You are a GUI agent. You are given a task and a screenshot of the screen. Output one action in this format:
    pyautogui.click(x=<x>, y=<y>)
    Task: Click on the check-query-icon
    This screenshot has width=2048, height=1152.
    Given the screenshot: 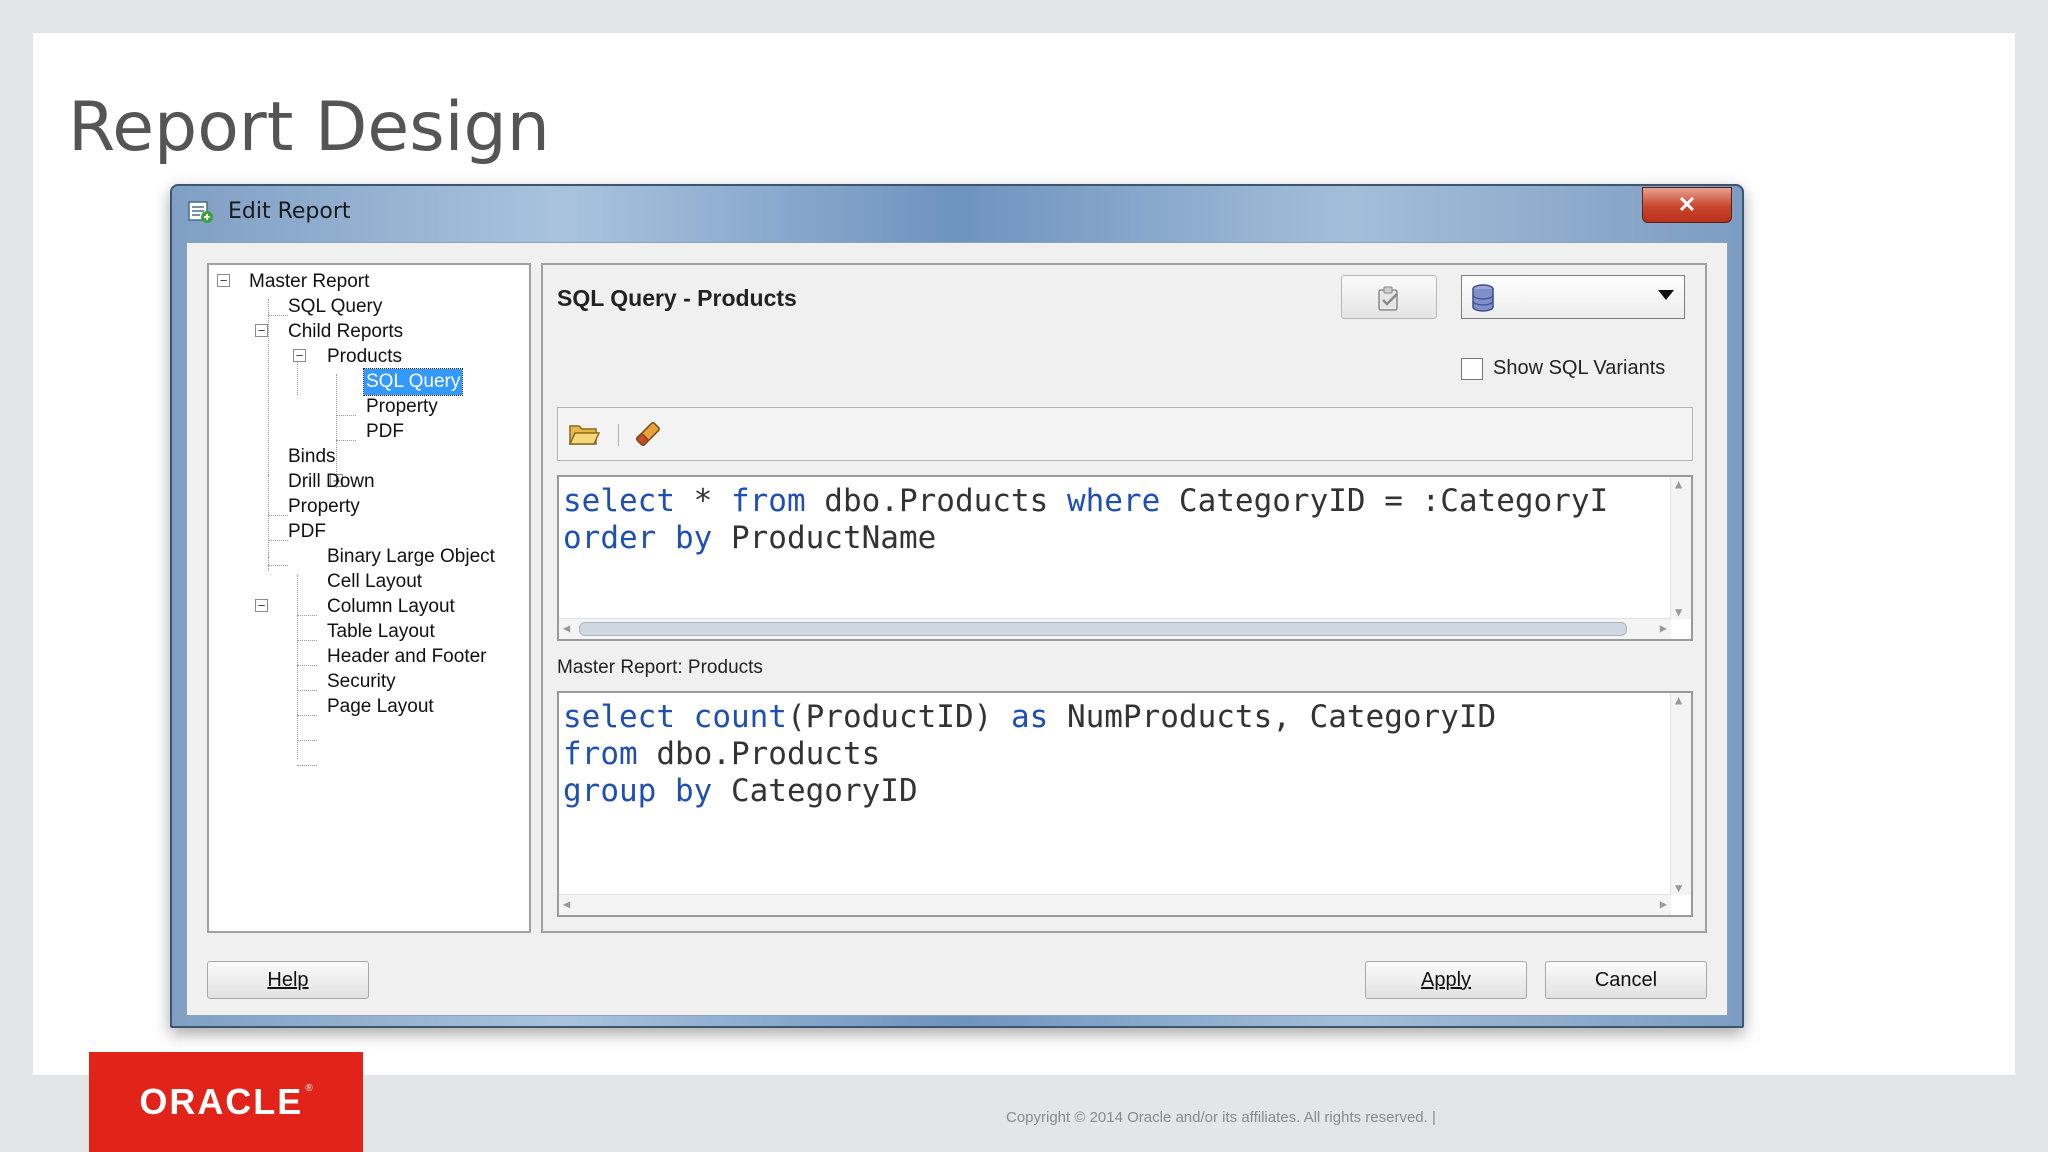 What is the action you would take?
    pyautogui.click(x=1388, y=298)
    